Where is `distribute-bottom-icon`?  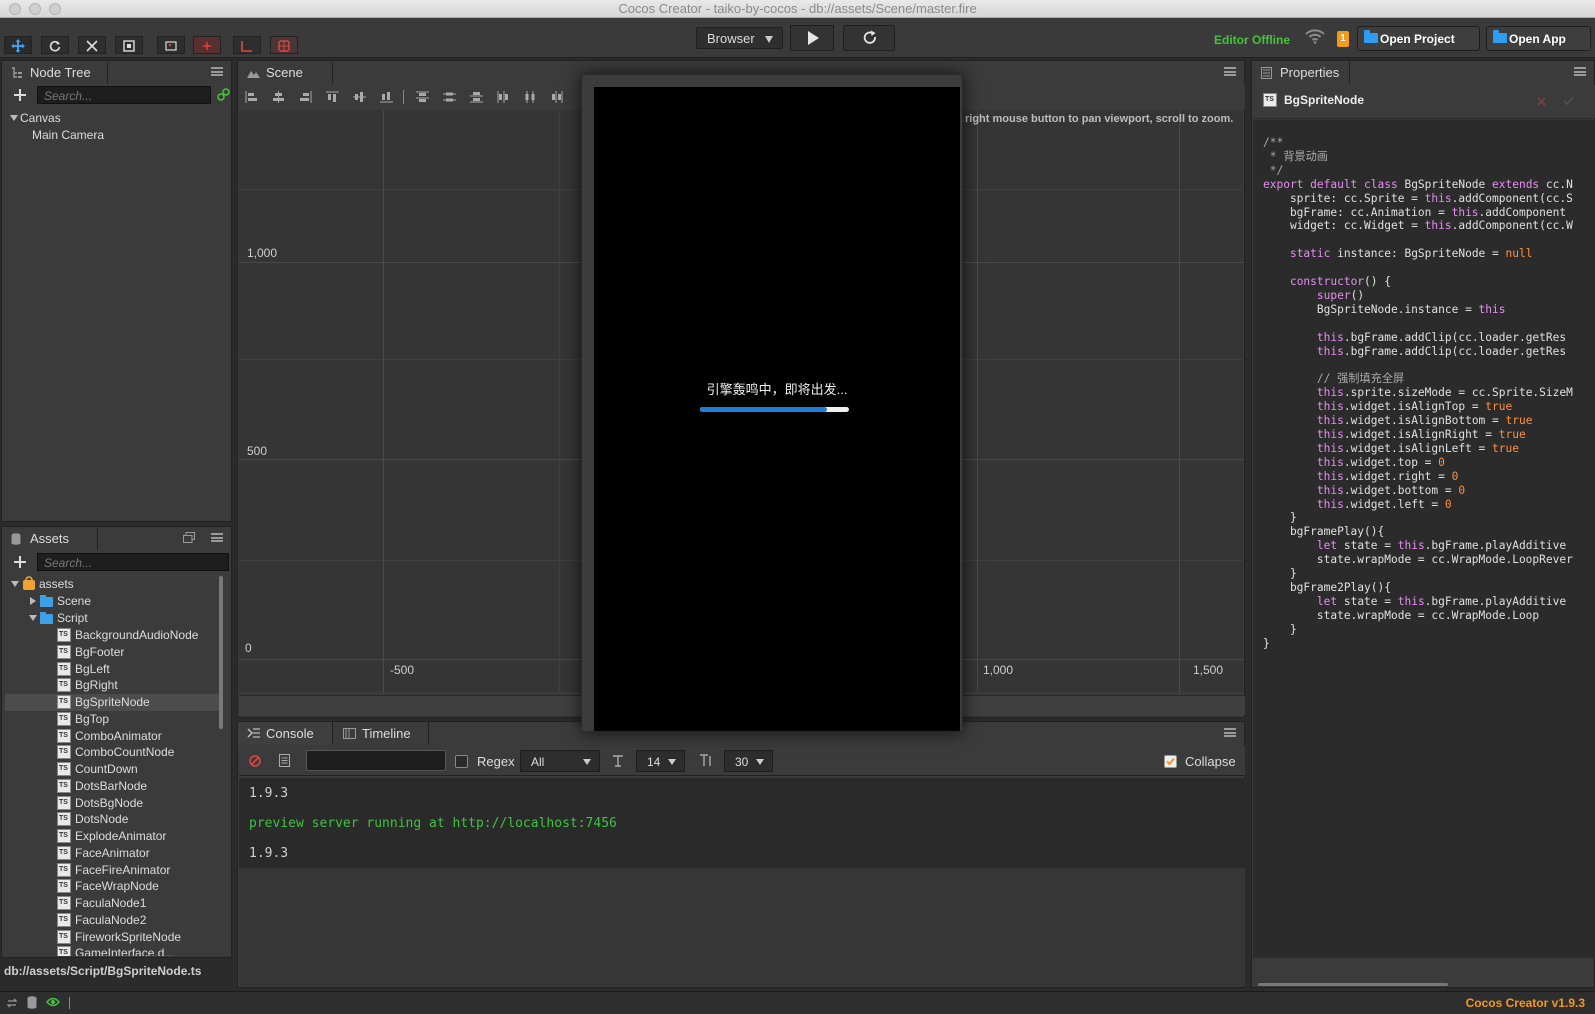
distribute-bottom-icon is located at coordinates (476, 97).